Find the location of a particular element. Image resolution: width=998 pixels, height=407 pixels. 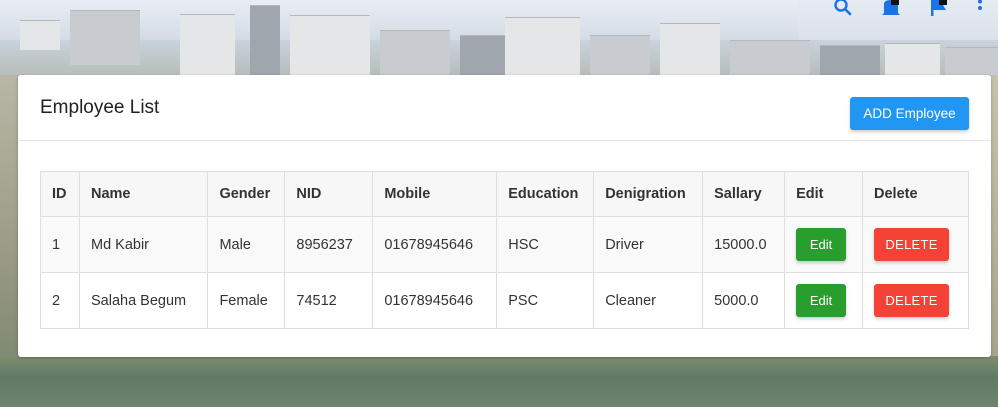

search-icon is located at coordinates (843, 9).